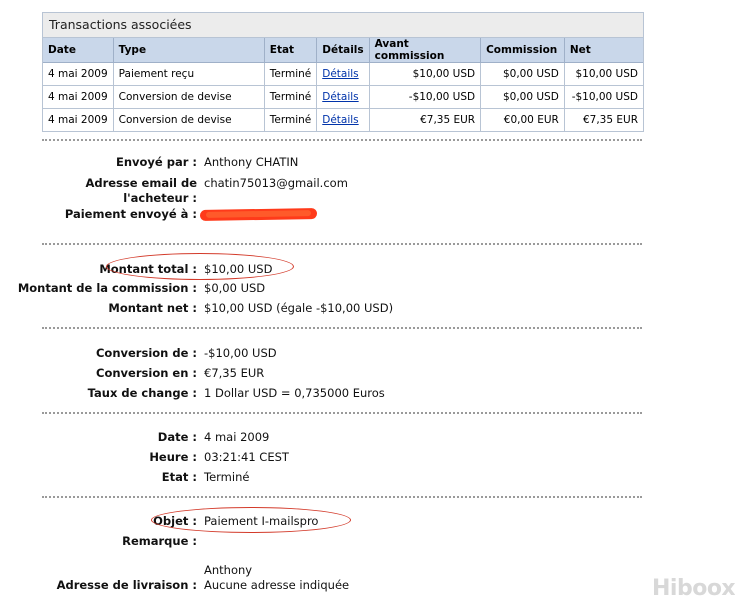 The width and height of the screenshot is (735, 605). Describe the element at coordinates (159, 541) in the screenshot. I see `remark-label: Remarque :` at that location.